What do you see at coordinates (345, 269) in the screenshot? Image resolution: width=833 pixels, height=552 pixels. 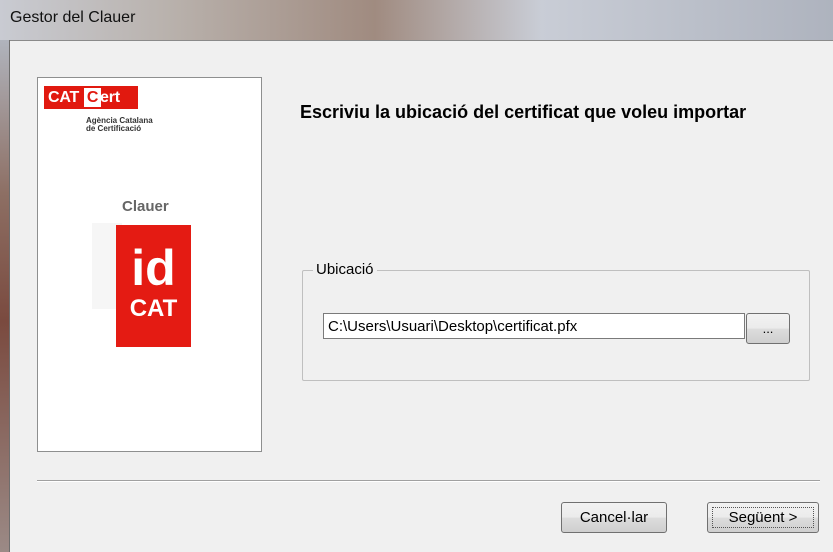 I see `location-group-label: Ubicació` at bounding box center [345, 269].